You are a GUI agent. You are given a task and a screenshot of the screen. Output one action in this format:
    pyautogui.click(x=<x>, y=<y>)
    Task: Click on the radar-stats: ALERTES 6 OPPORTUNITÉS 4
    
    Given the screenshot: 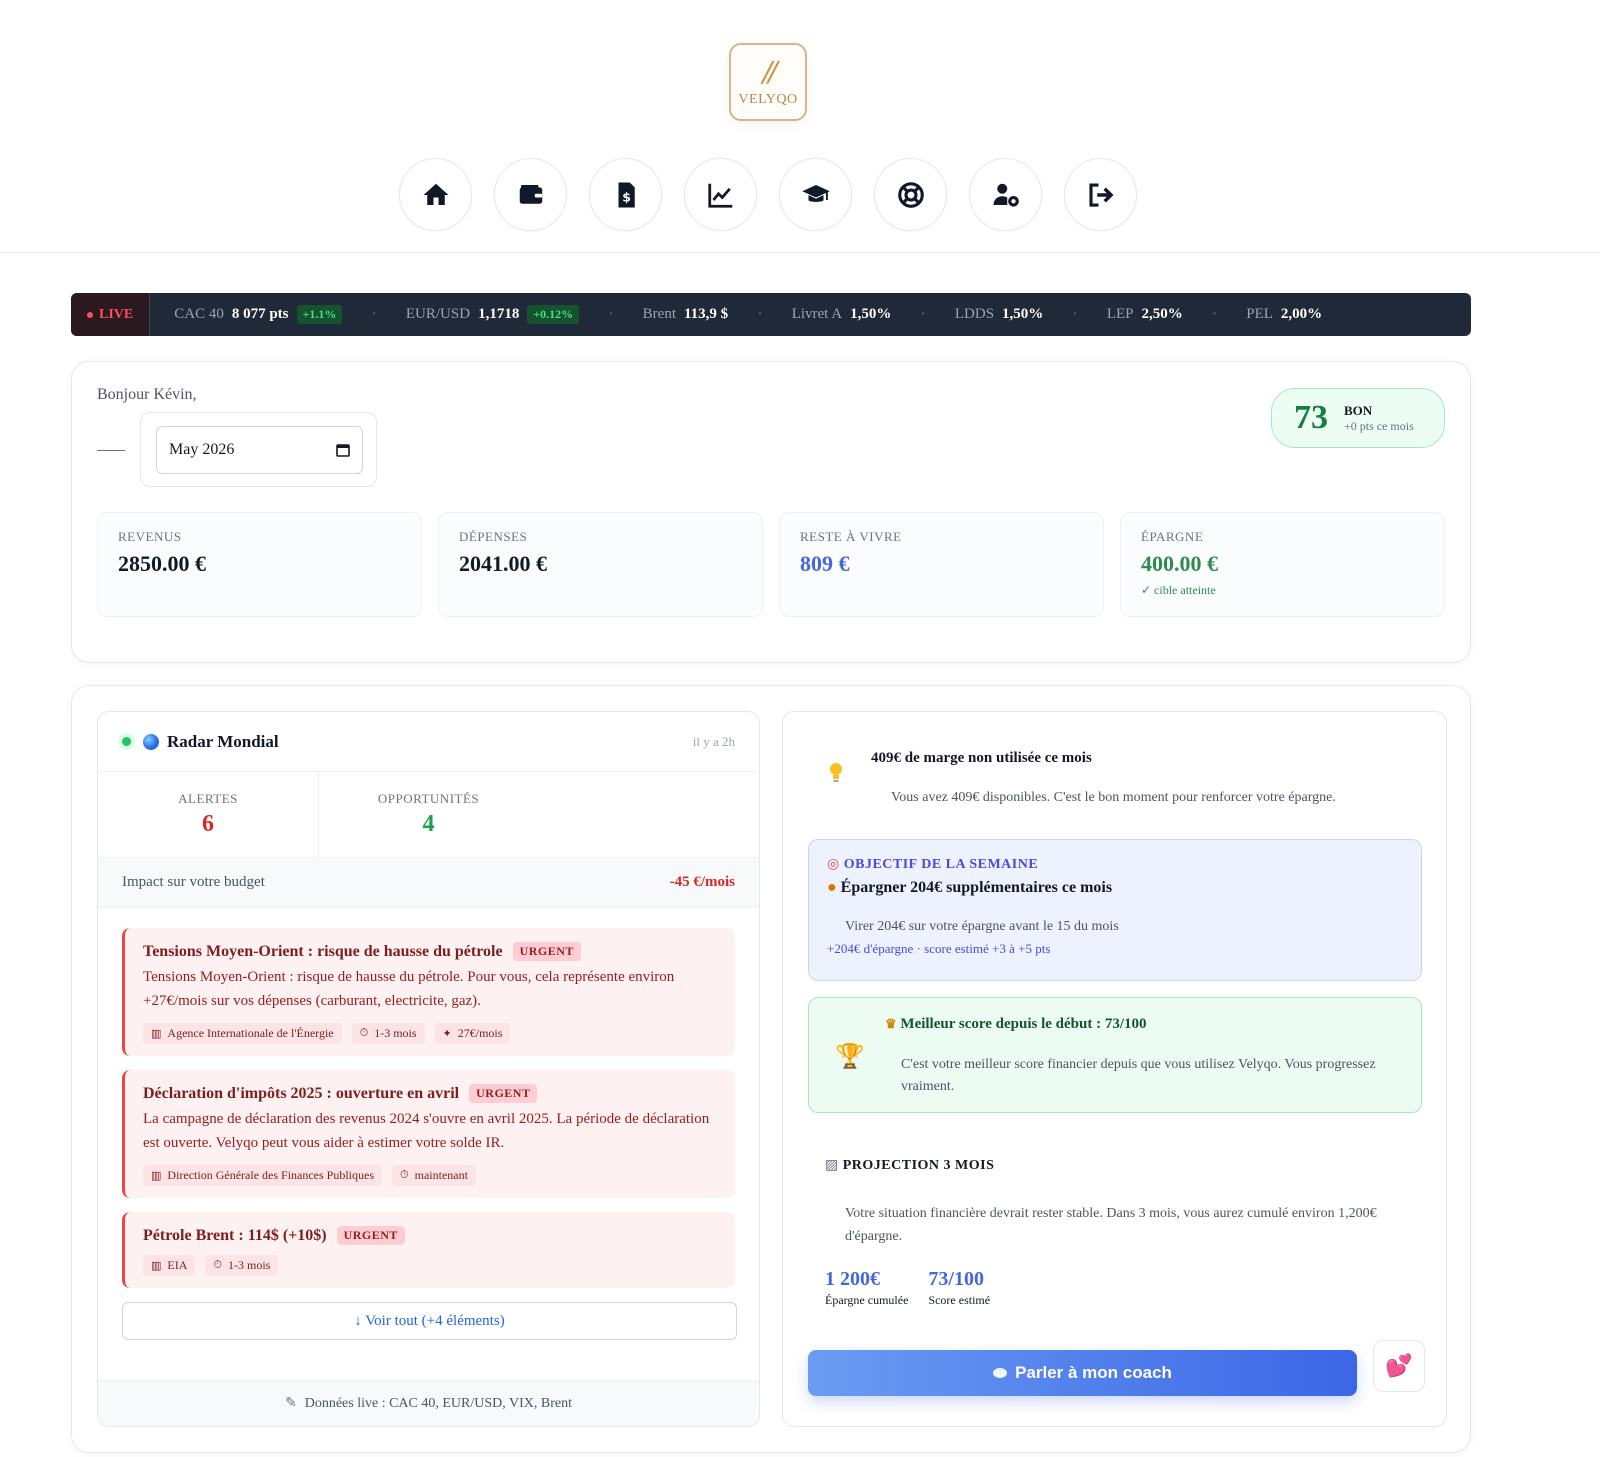 What is the action you would take?
    pyautogui.click(x=428, y=815)
    